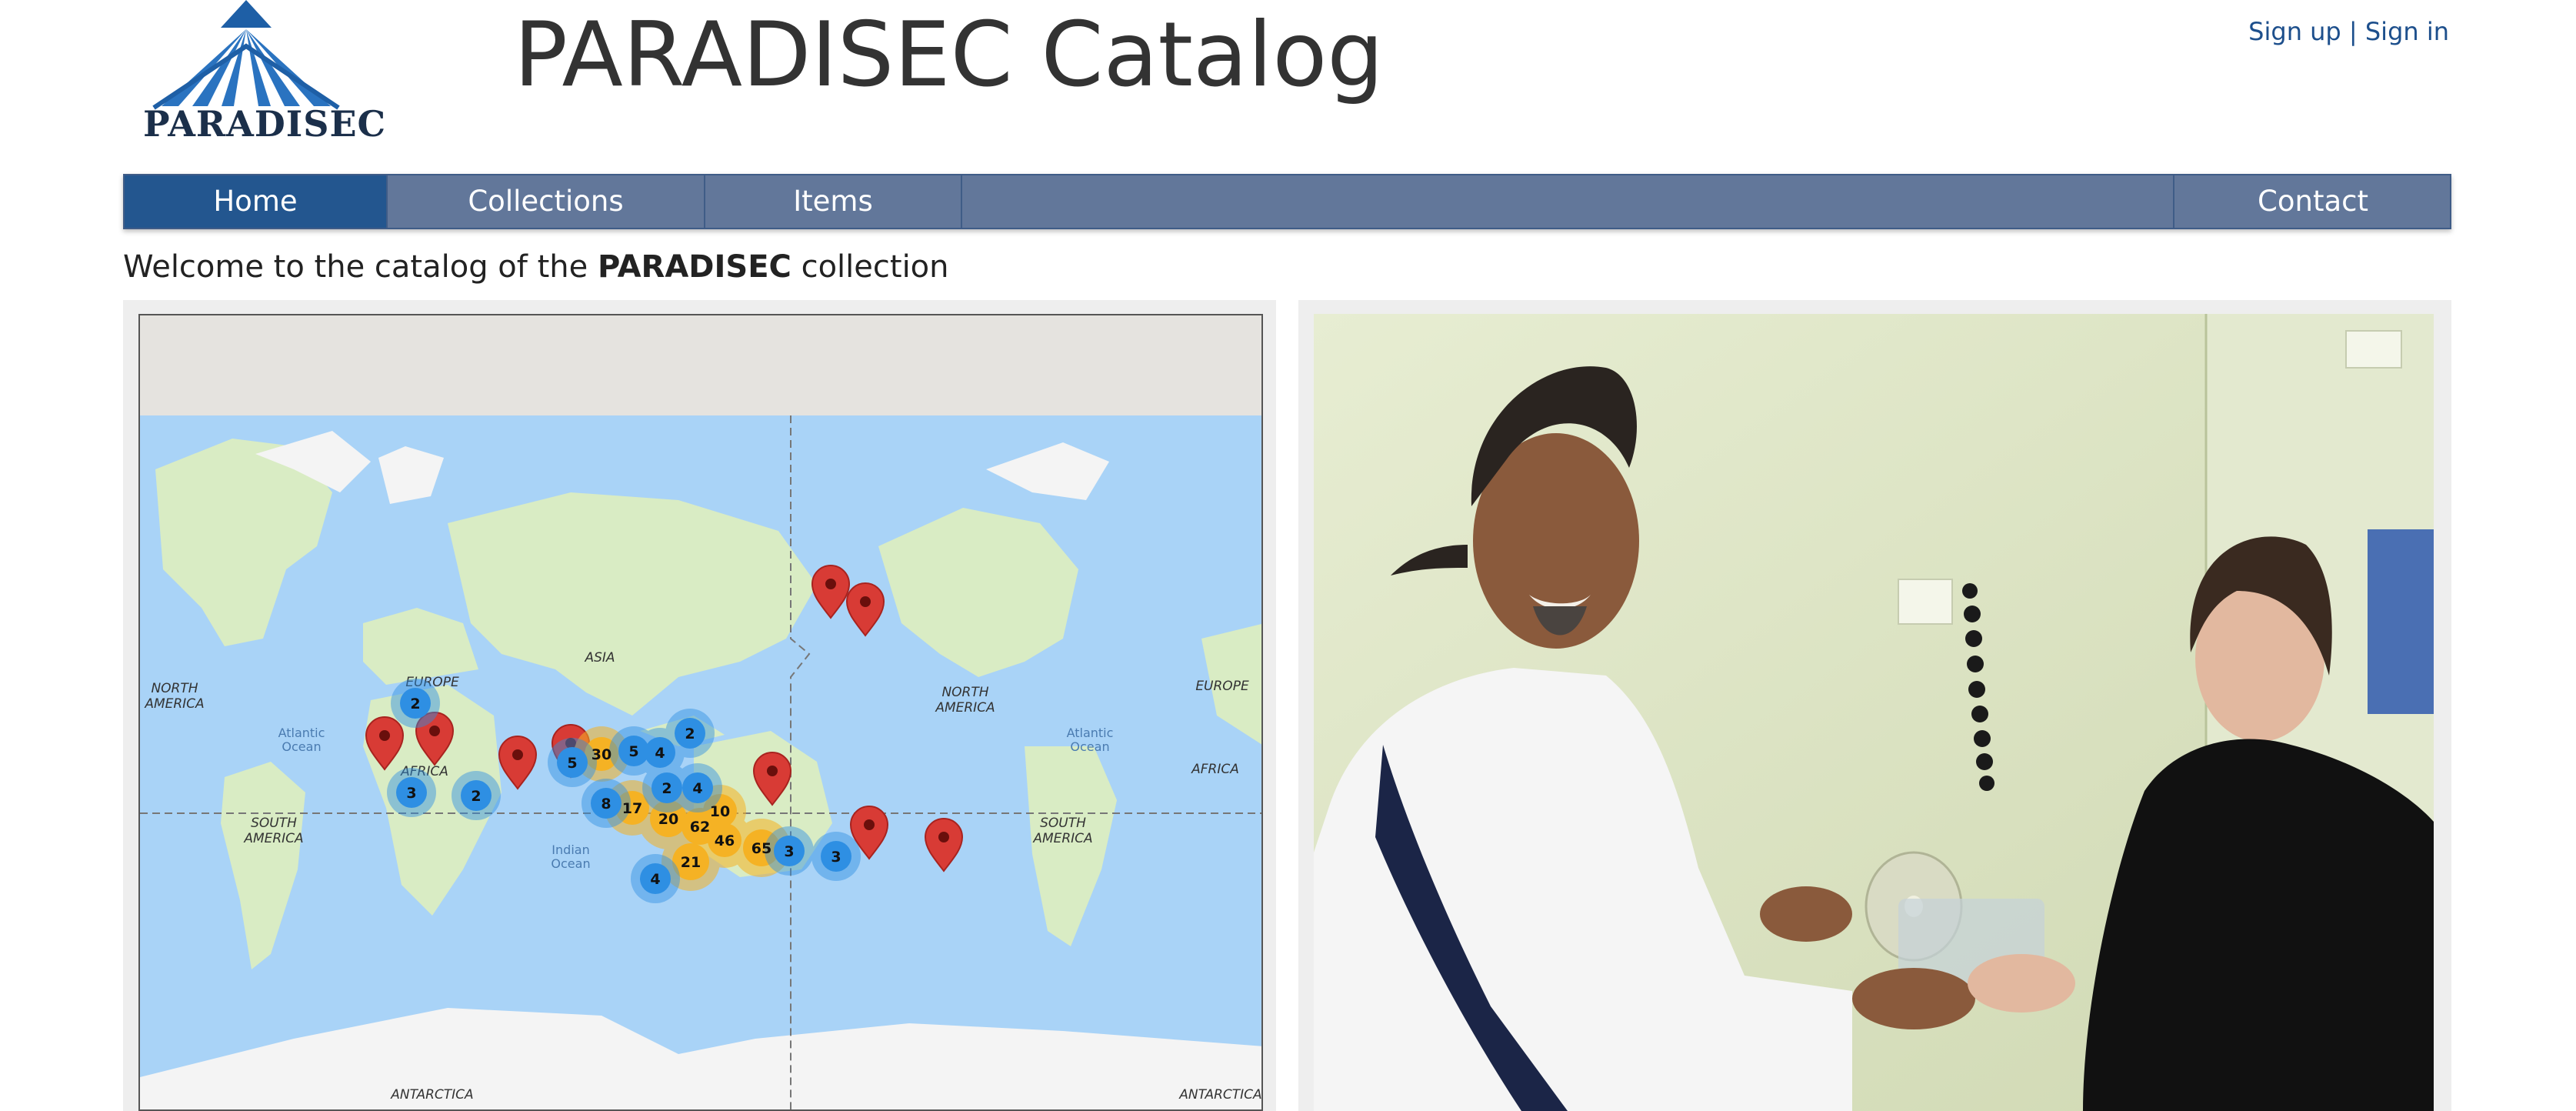 This screenshot has width=2576, height=1111. What do you see at coordinates (1215, 769) in the screenshot?
I see `label-africa-right: AFRICA` at bounding box center [1215, 769].